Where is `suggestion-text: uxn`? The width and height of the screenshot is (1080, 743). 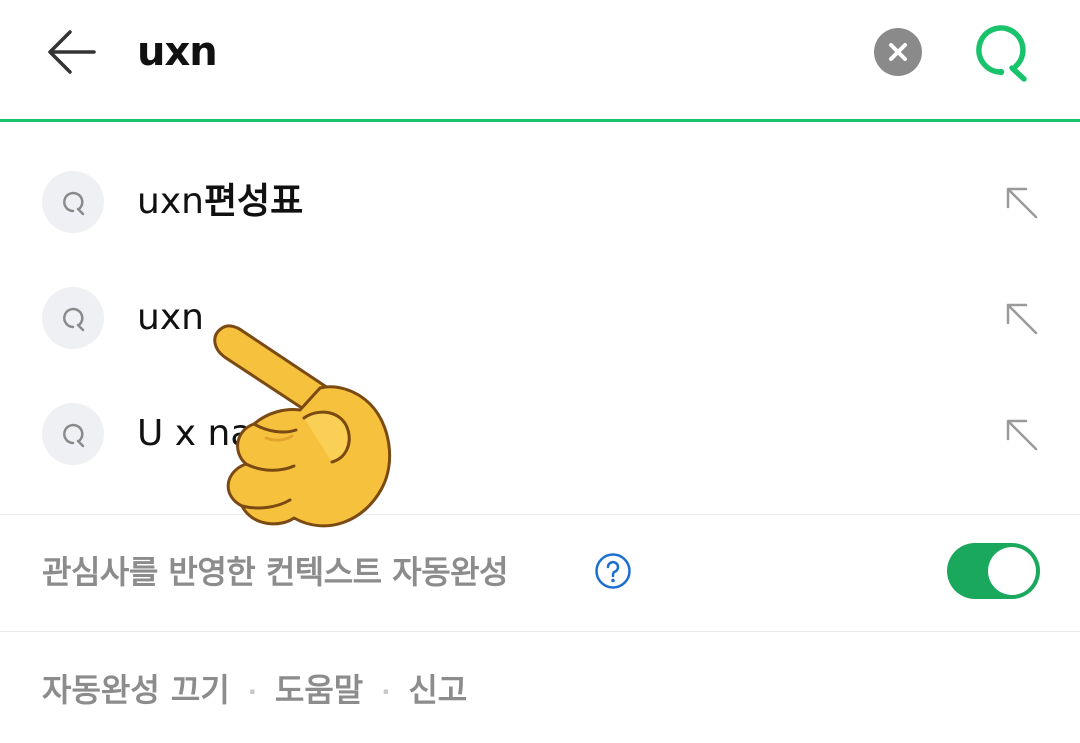
suggestion-text: uxn is located at coordinates (170, 318).